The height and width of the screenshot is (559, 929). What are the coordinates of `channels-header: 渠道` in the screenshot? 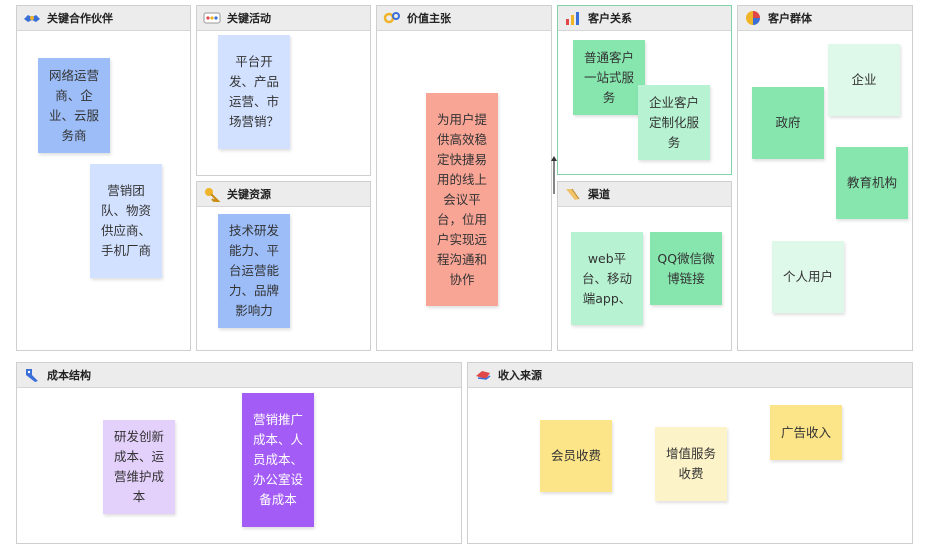 It's located at (644, 194).